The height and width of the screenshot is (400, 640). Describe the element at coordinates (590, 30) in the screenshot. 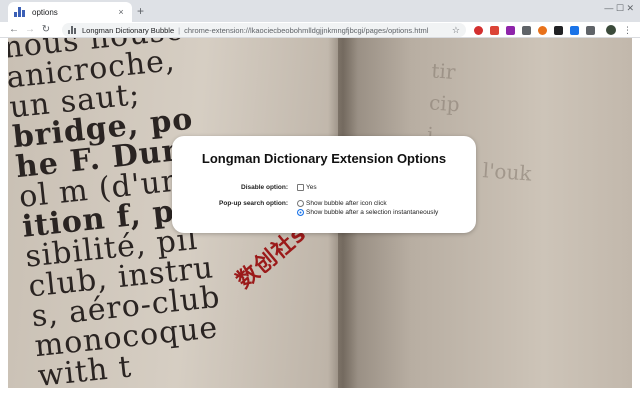

I see `menu-icon` at that location.